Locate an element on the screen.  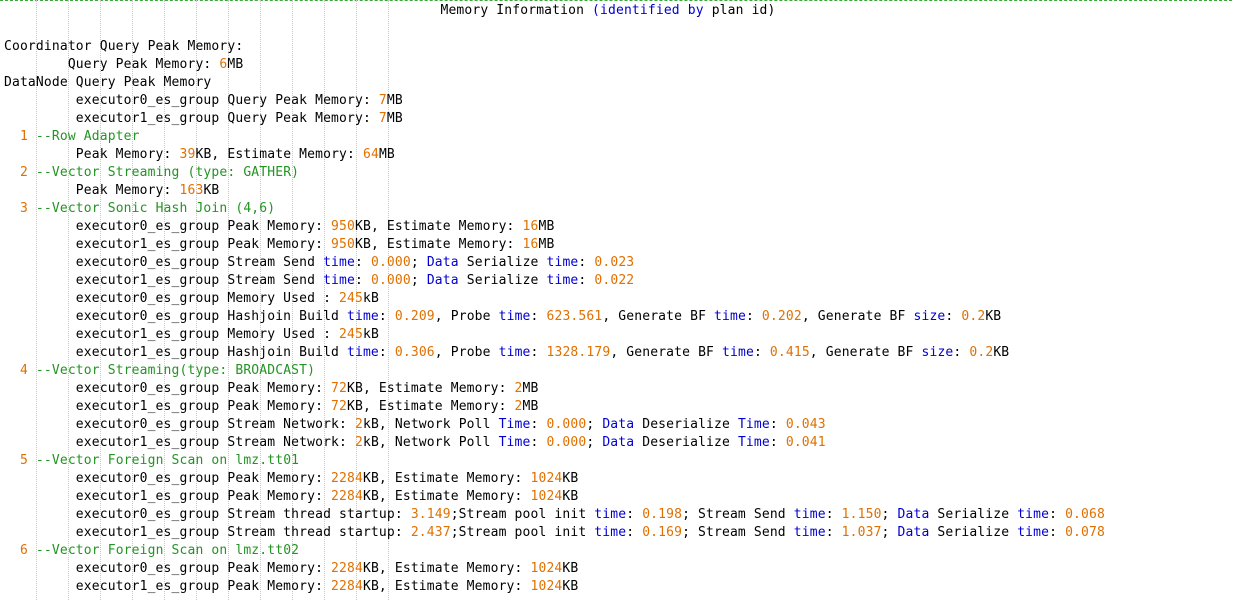
text-segment: executor0_es_group Stream Network: is located at coordinates (179, 424).